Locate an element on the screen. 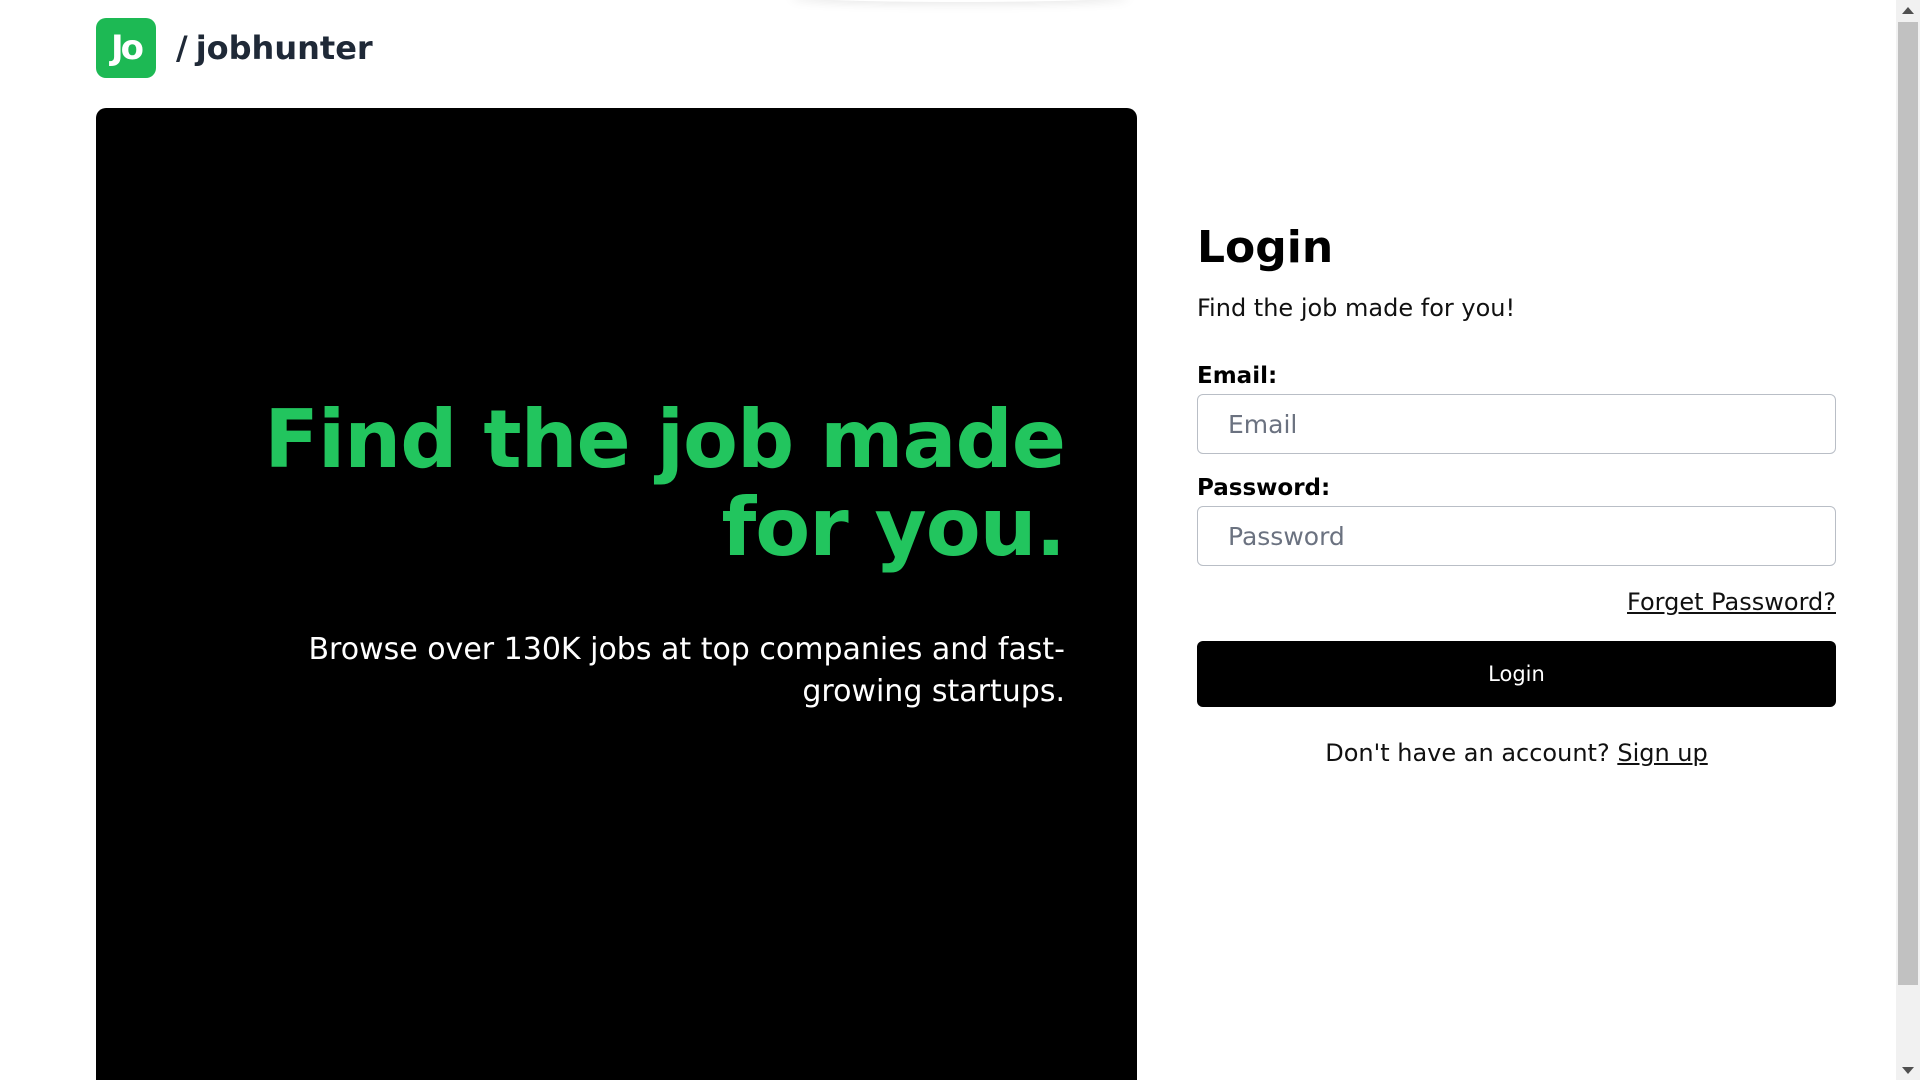 Image resolution: width=1920 pixels, height=1080 pixels. password-label: Password: is located at coordinates (1264, 488).